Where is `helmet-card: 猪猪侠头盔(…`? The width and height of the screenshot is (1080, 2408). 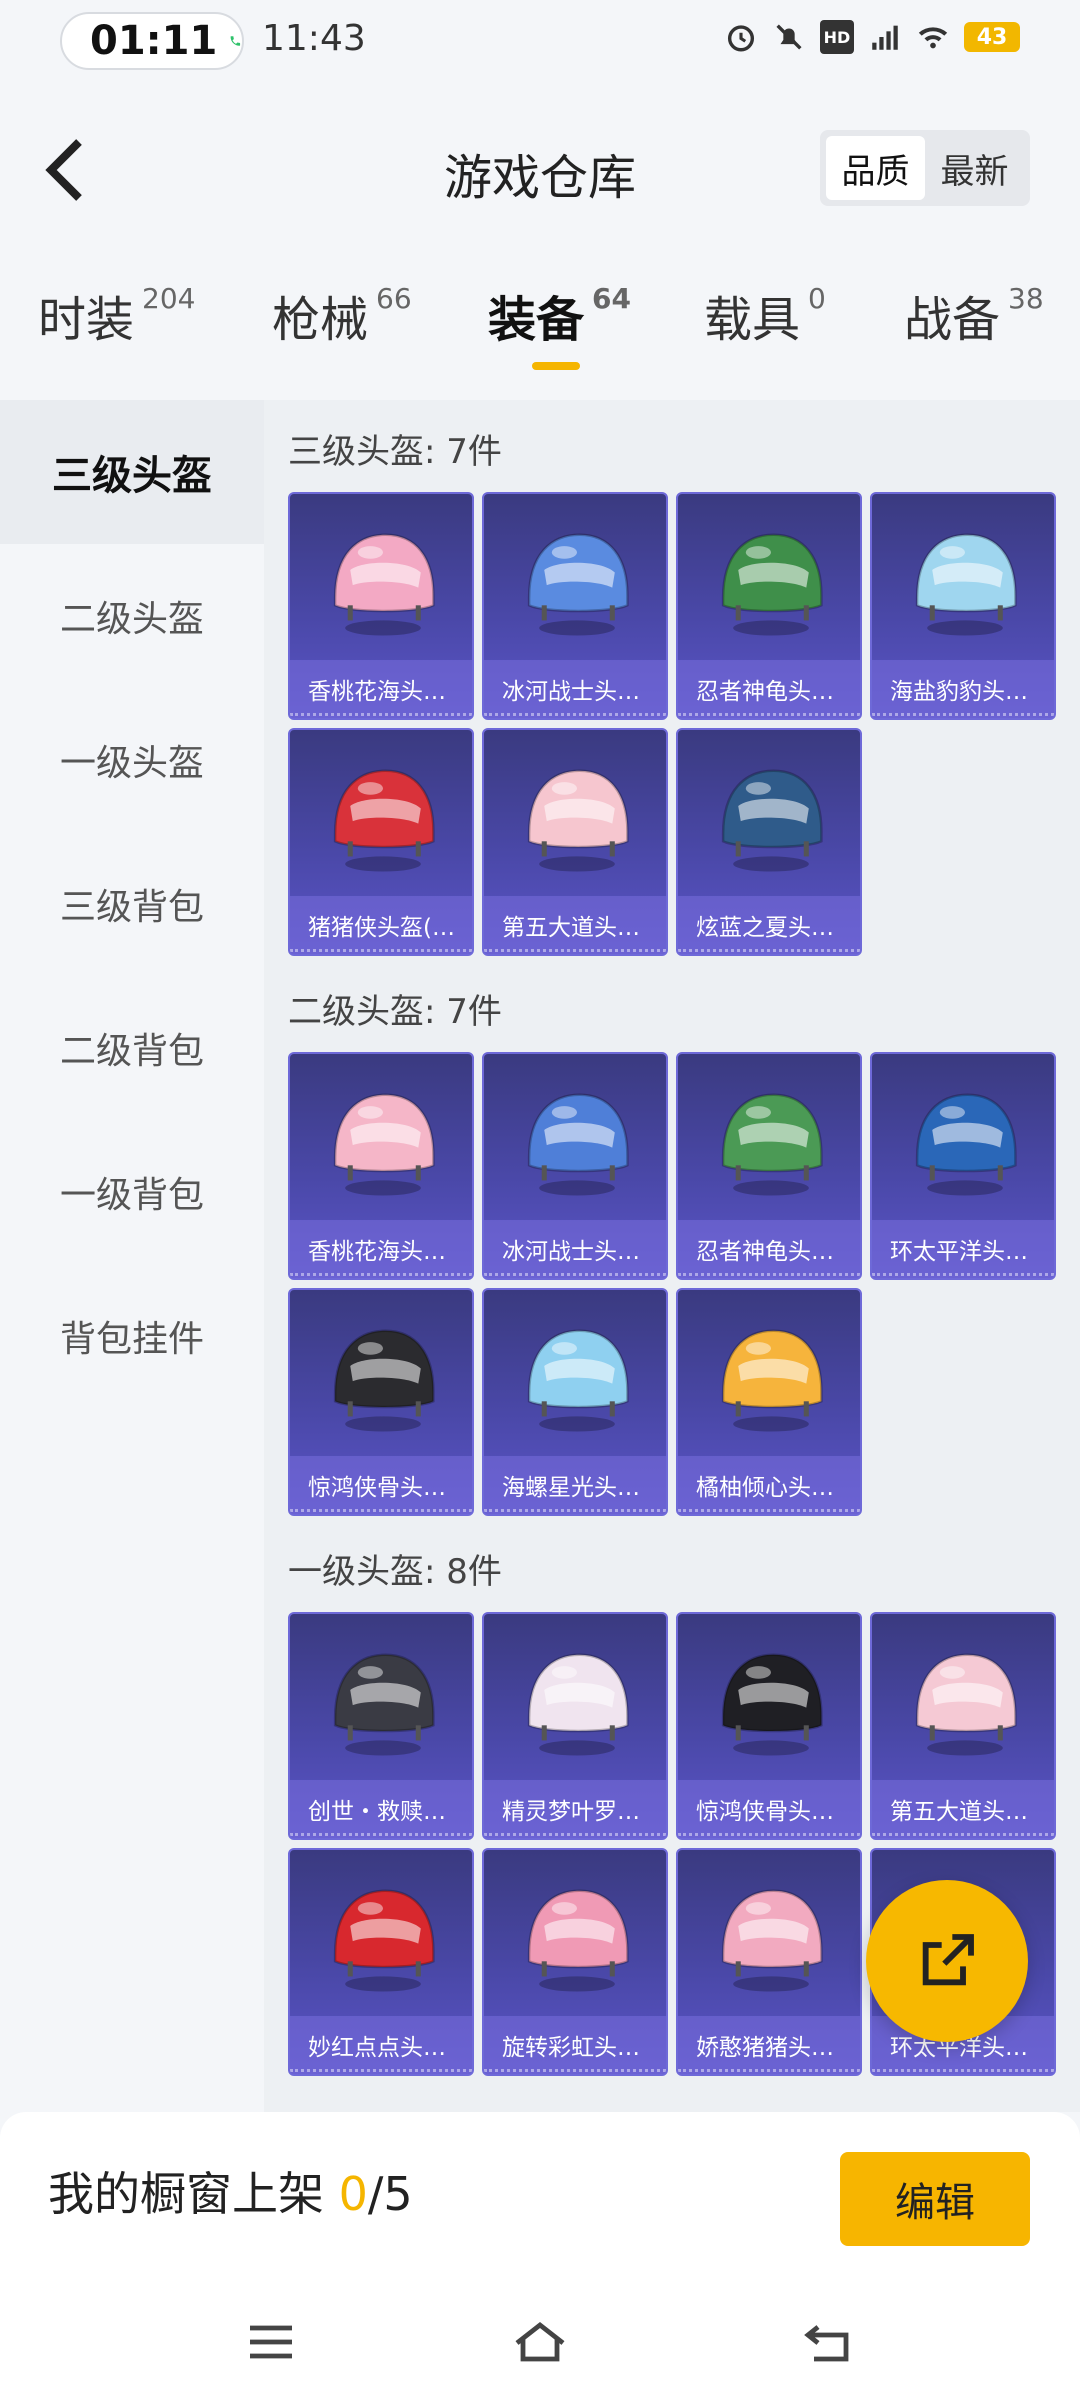 helmet-card: 猪猪侠头盔(… is located at coordinates (381, 842).